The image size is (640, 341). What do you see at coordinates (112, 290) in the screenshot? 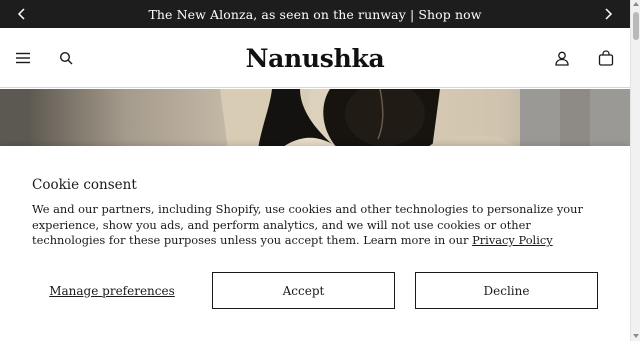
I see `manage-preferences-button: Manage preferences` at bounding box center [112, 290].